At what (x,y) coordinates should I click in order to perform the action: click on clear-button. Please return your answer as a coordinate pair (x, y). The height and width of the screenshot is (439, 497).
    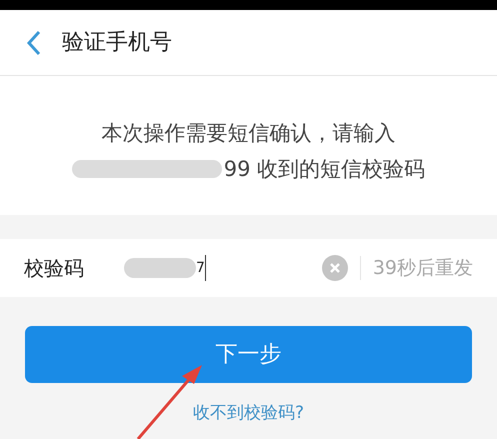
    Looking at the image, I should click on (335, 268).